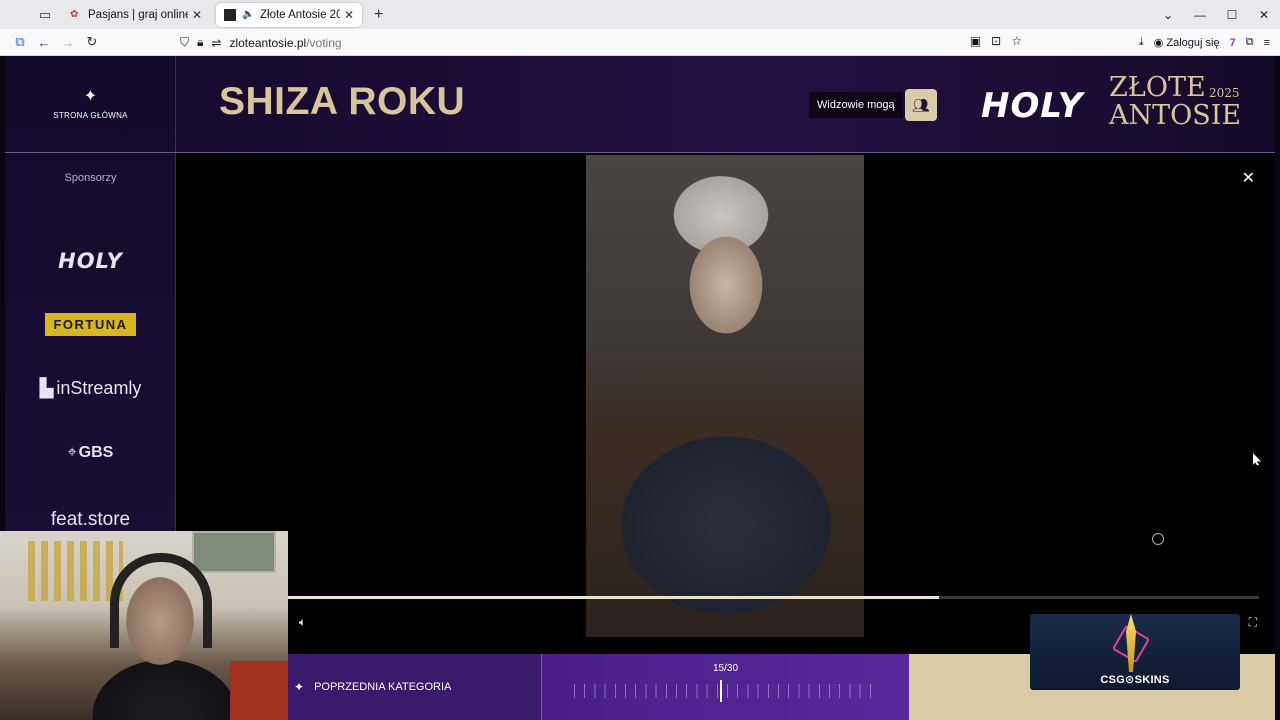 The image size is (1280, 720). Describe the element at coordinates (726, 691) in the screenshot. I see `category-ticks` at that location.